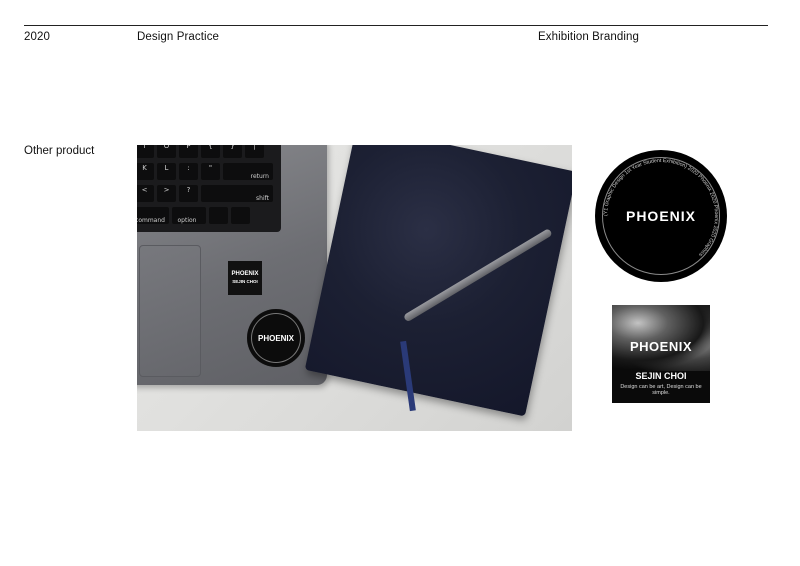 The height and width of the screenshot is (566, 800). What do you see at coordinates (661, 390) in the screenshot?
I see `square-sticker-tagline: Design can be art, Design can be simple.` at bounding box center [661, 390].